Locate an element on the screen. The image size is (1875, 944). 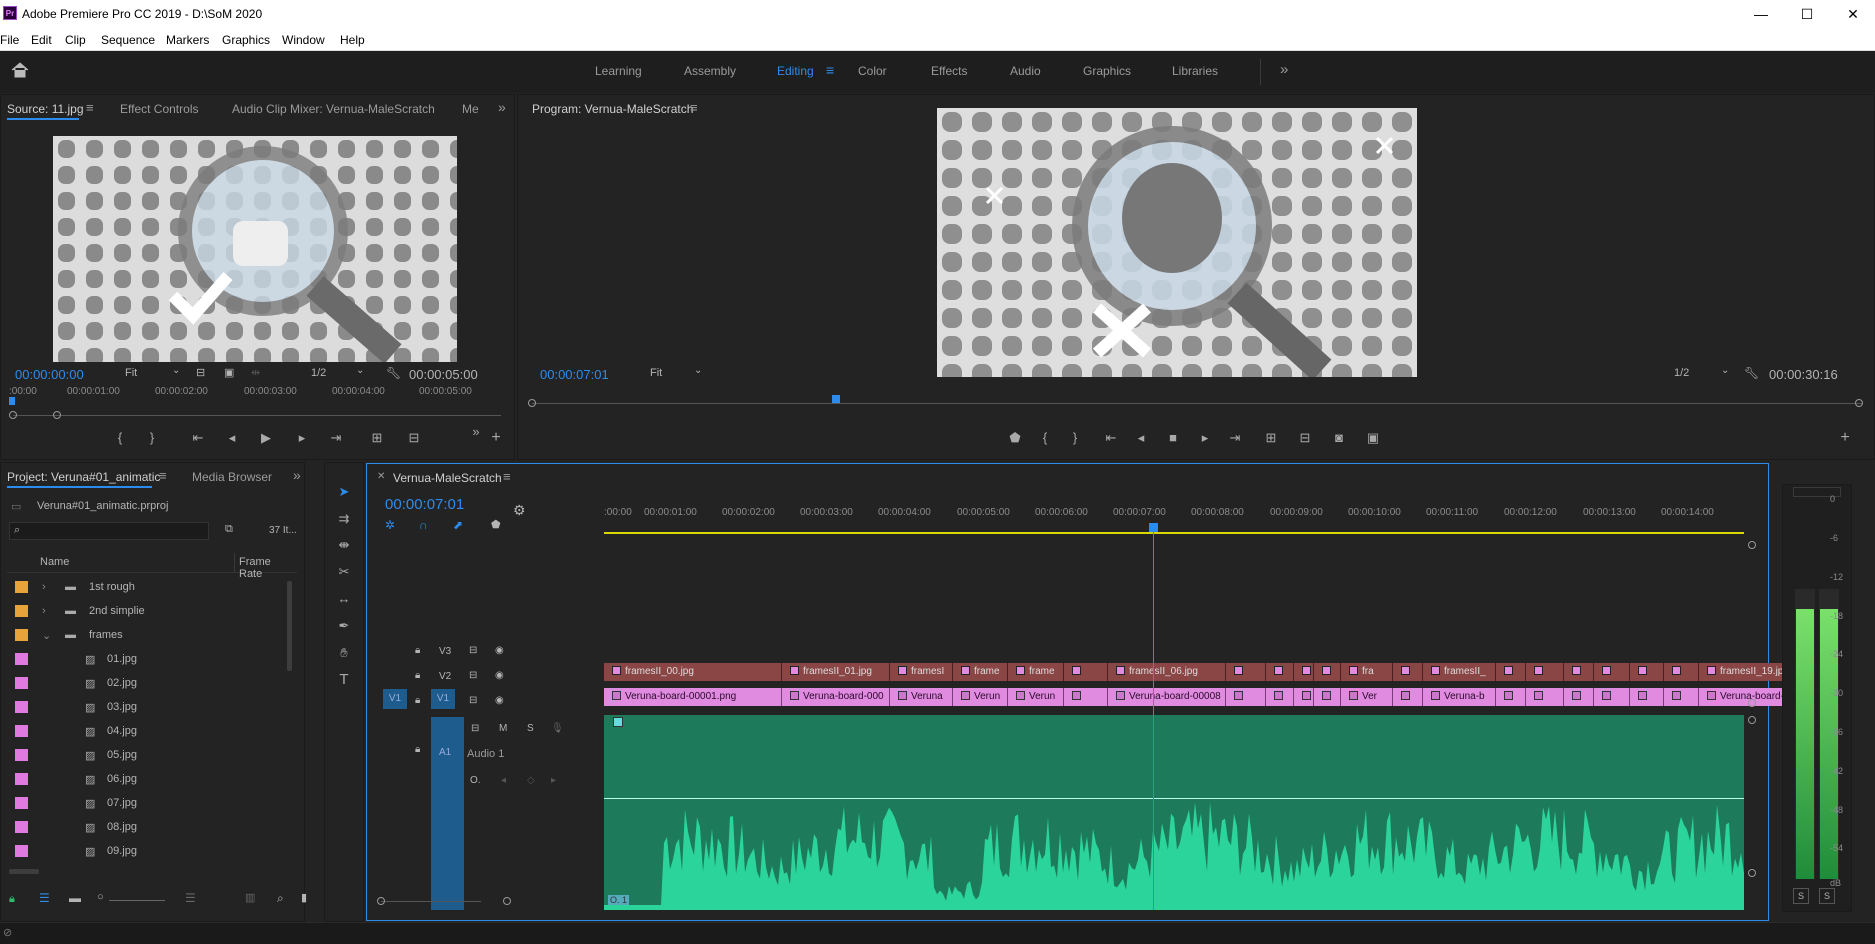
mute-button: M is located at coordinates (503, 728).